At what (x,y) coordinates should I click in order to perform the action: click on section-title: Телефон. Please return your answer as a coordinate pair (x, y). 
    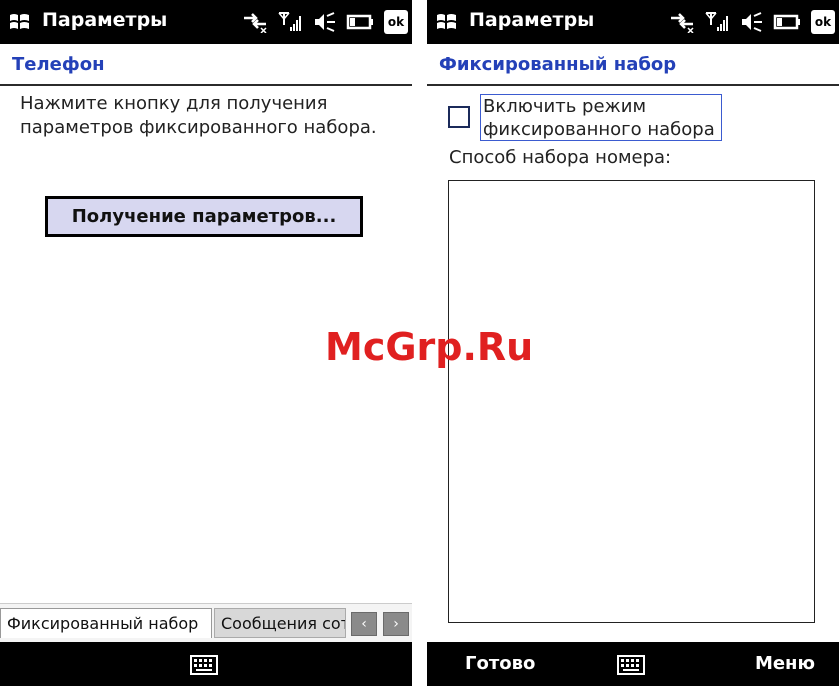
    Looking at the image, I should click on (58, 64).